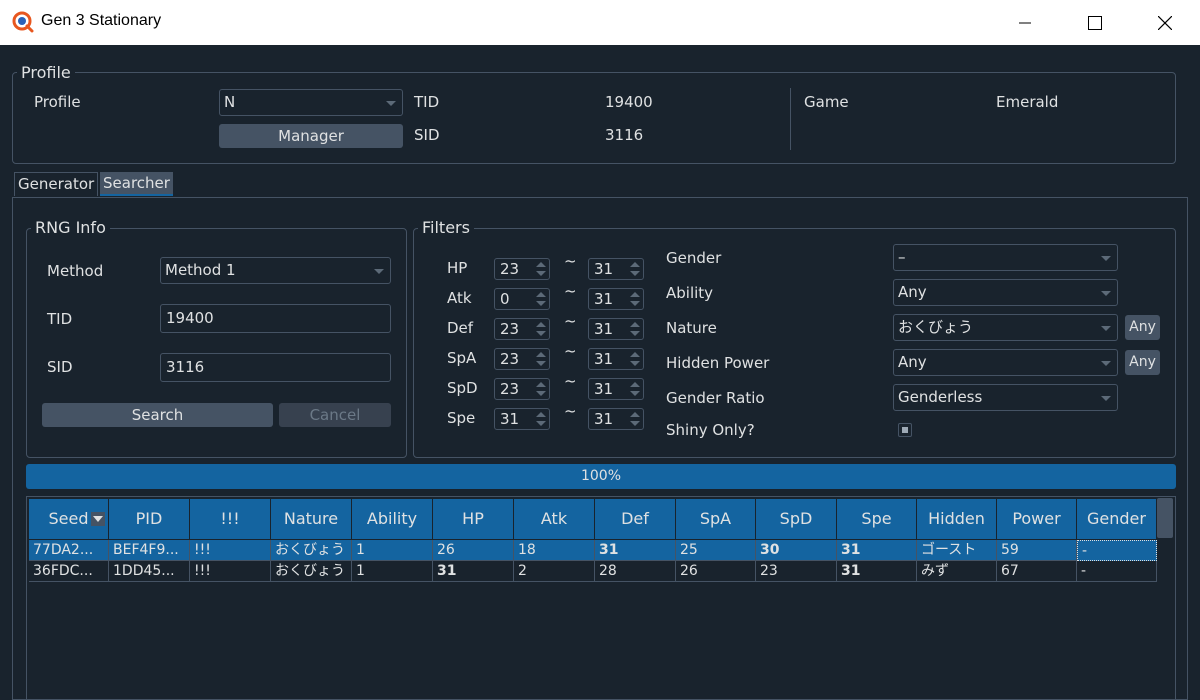  Describe the element at coordinates (1005, 397) in the screenshot. I see `gender-ratio-select: Genderless` at that location.